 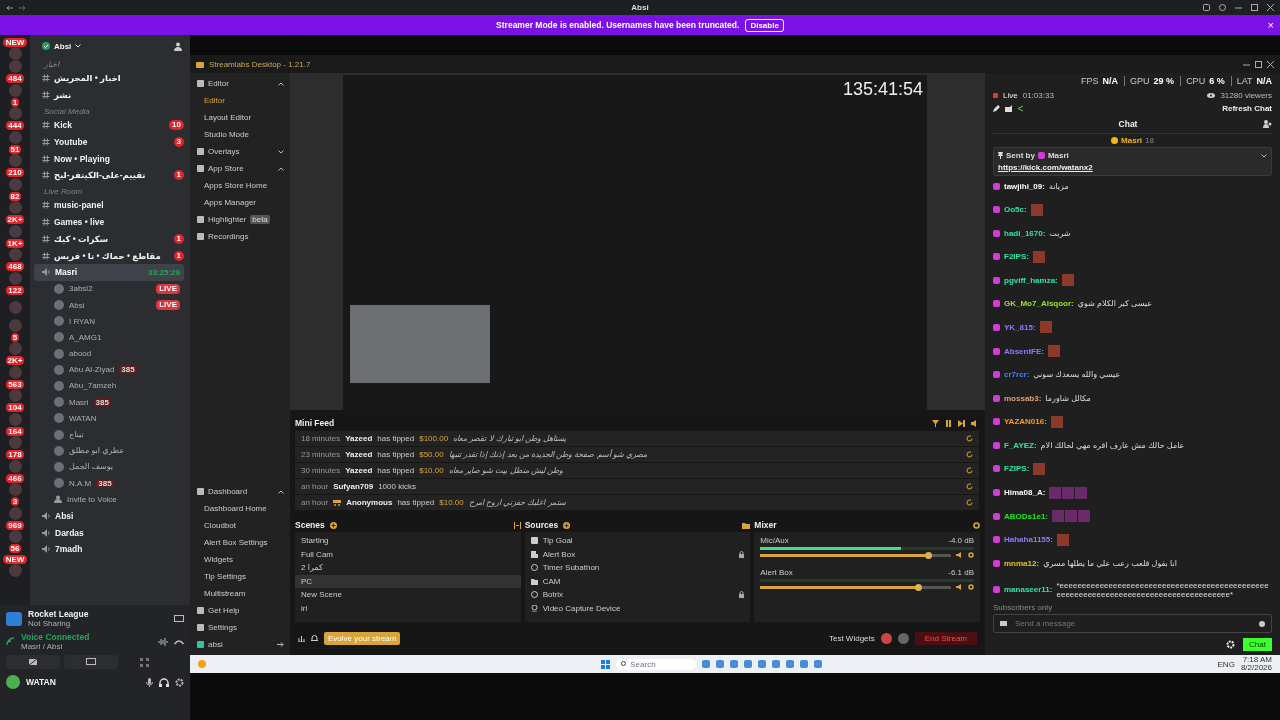 What do you see at coordinates (948, 423) in the screenshot?
I see `pause-icon` at bounding box center [948, 423].